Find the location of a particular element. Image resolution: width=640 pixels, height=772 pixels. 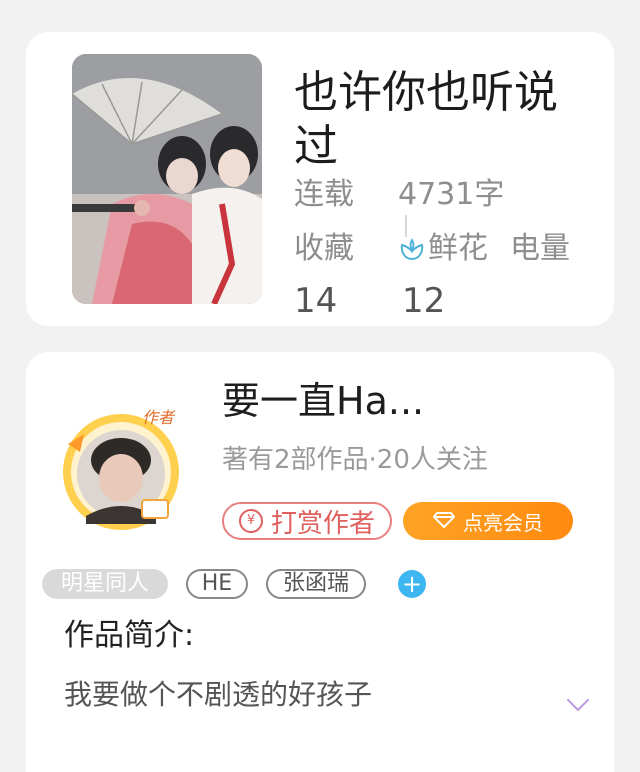

author-meta: 著有2部作品·20人关注 is located at coordinates (355, 460).